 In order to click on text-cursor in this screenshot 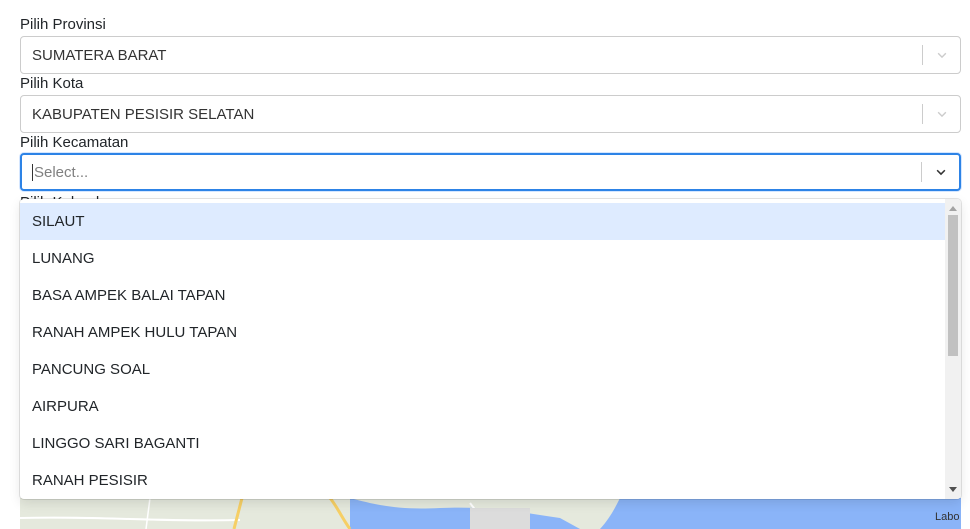, I will do `click(32, 172)`.